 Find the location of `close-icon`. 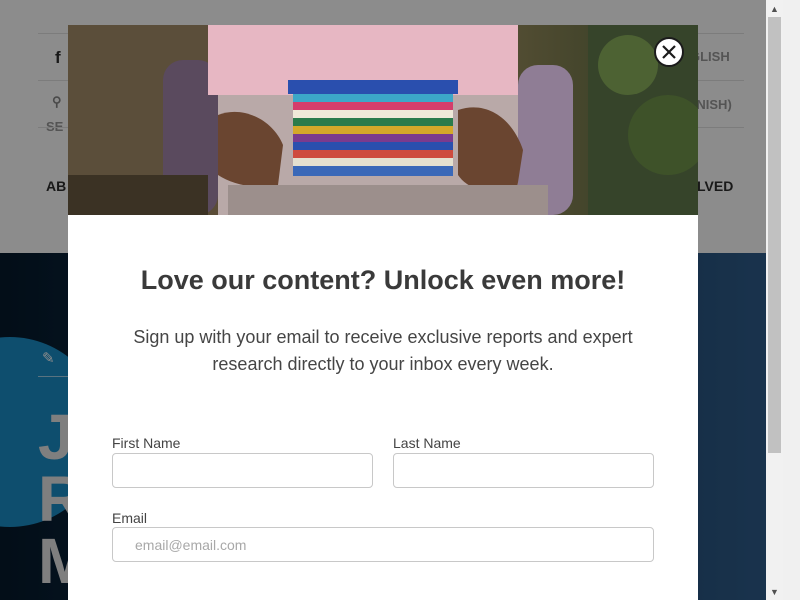

close-icon is located at coordinates (669, 52).